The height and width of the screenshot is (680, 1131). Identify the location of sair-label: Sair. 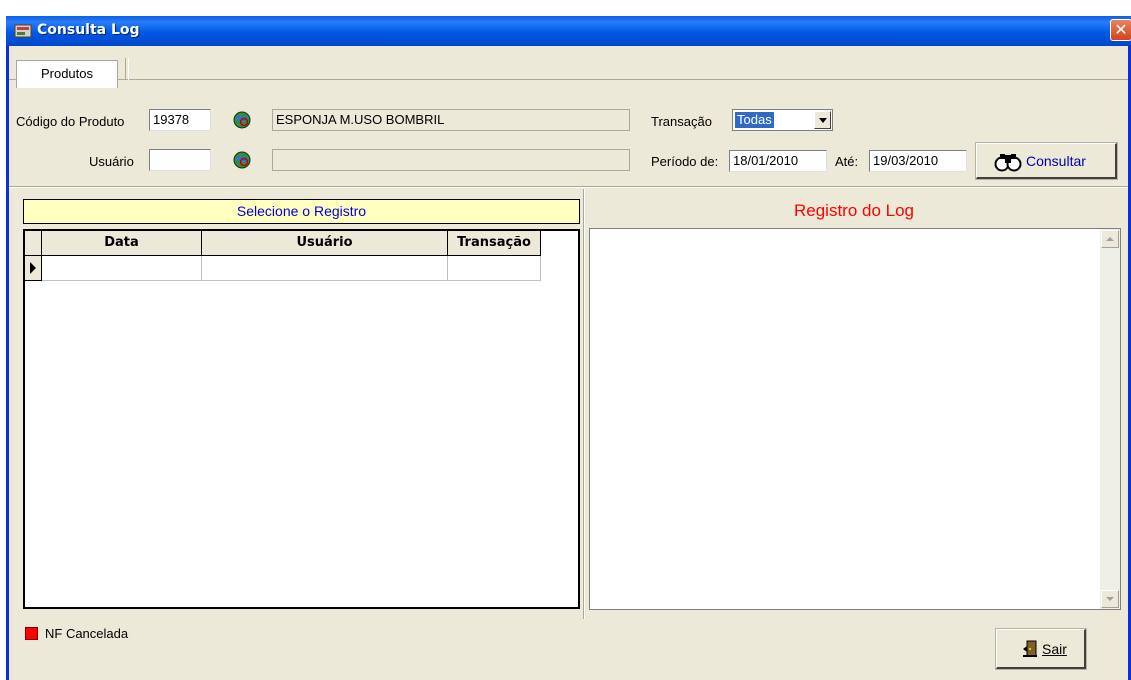
(1054, 649).